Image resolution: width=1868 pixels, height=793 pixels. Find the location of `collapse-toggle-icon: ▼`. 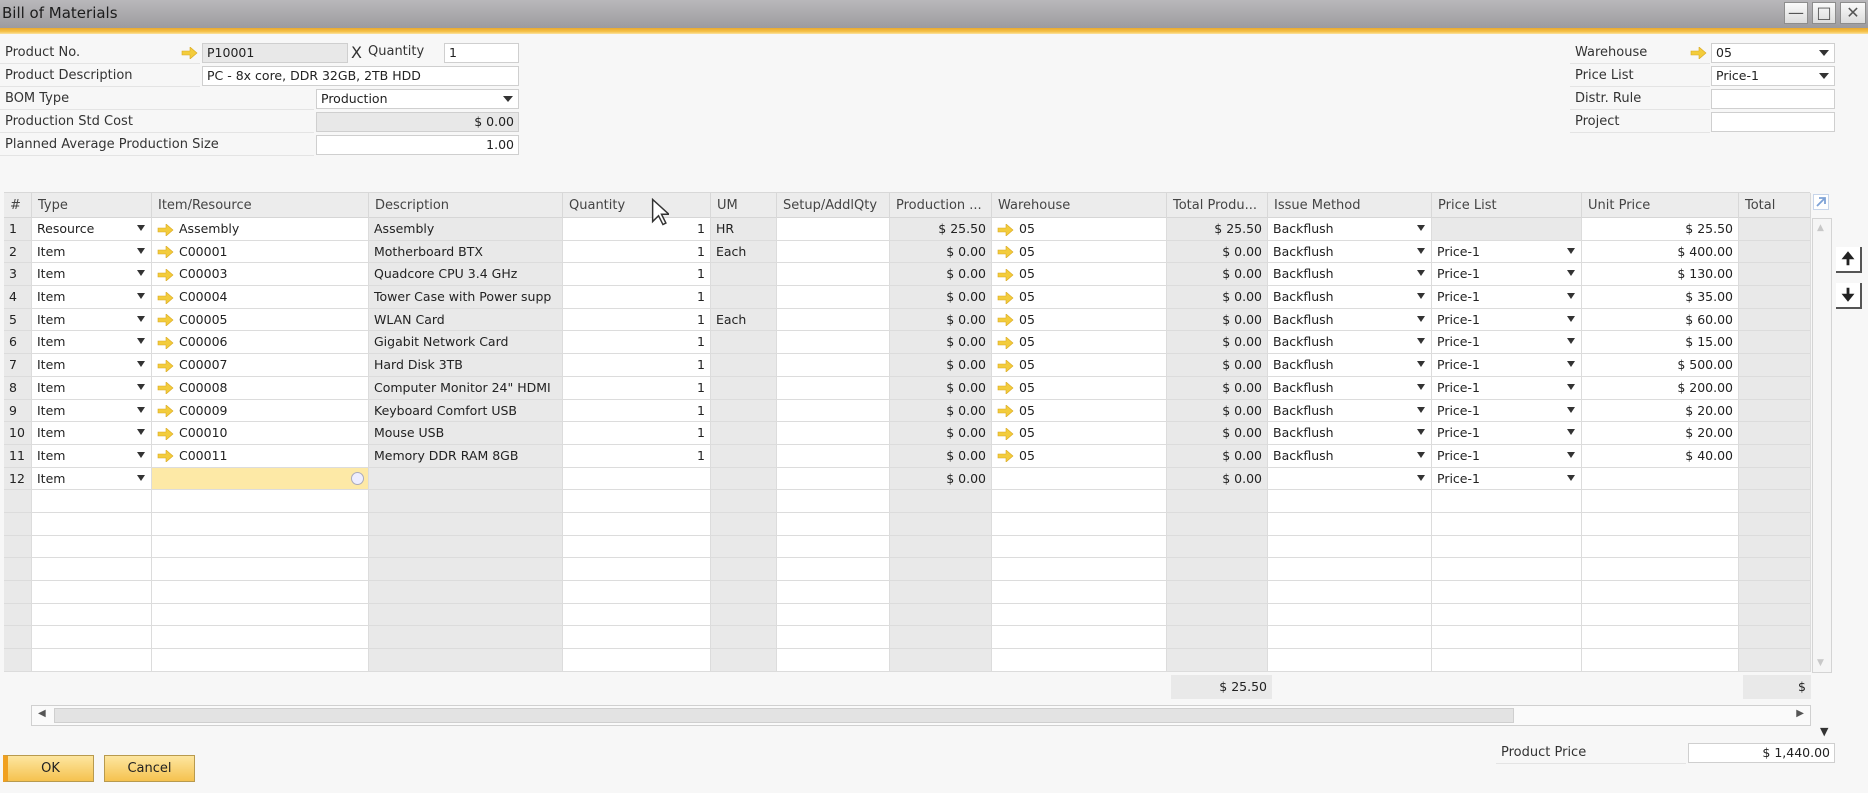

collapse-toggle-icon: ▼ is located at coordinates (1824, 731).